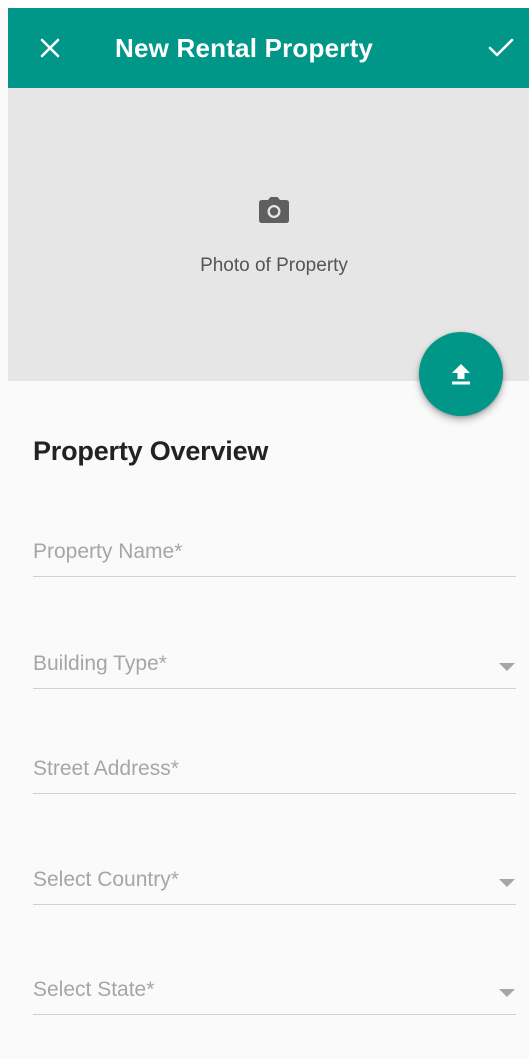 The width and height of the screenshot is (529, 1059). I want to click on app-bar: New Rental Property, so click(268, 48).